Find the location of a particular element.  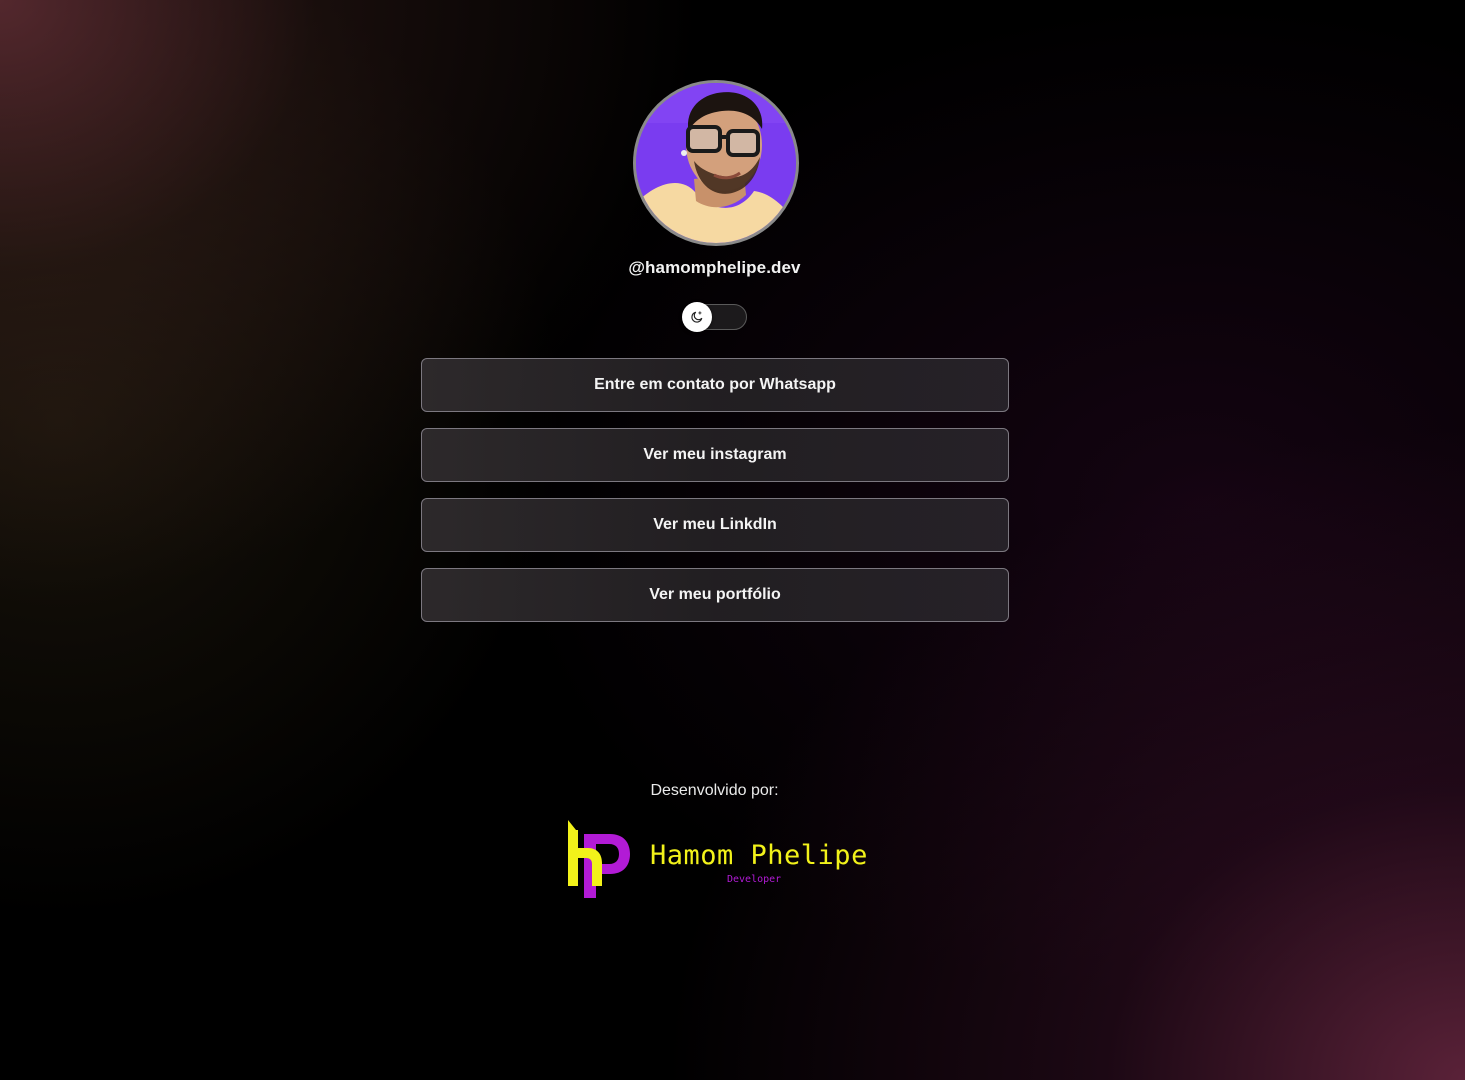

moon-icon is located at coordinates (697, 317).